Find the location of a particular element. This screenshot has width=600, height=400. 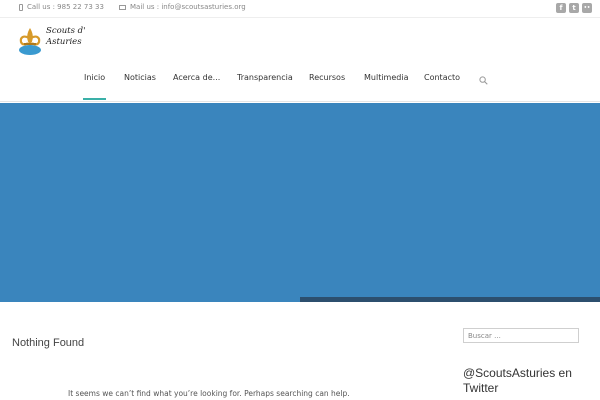

hero-progress-bar is located at coordinates (450, 299).